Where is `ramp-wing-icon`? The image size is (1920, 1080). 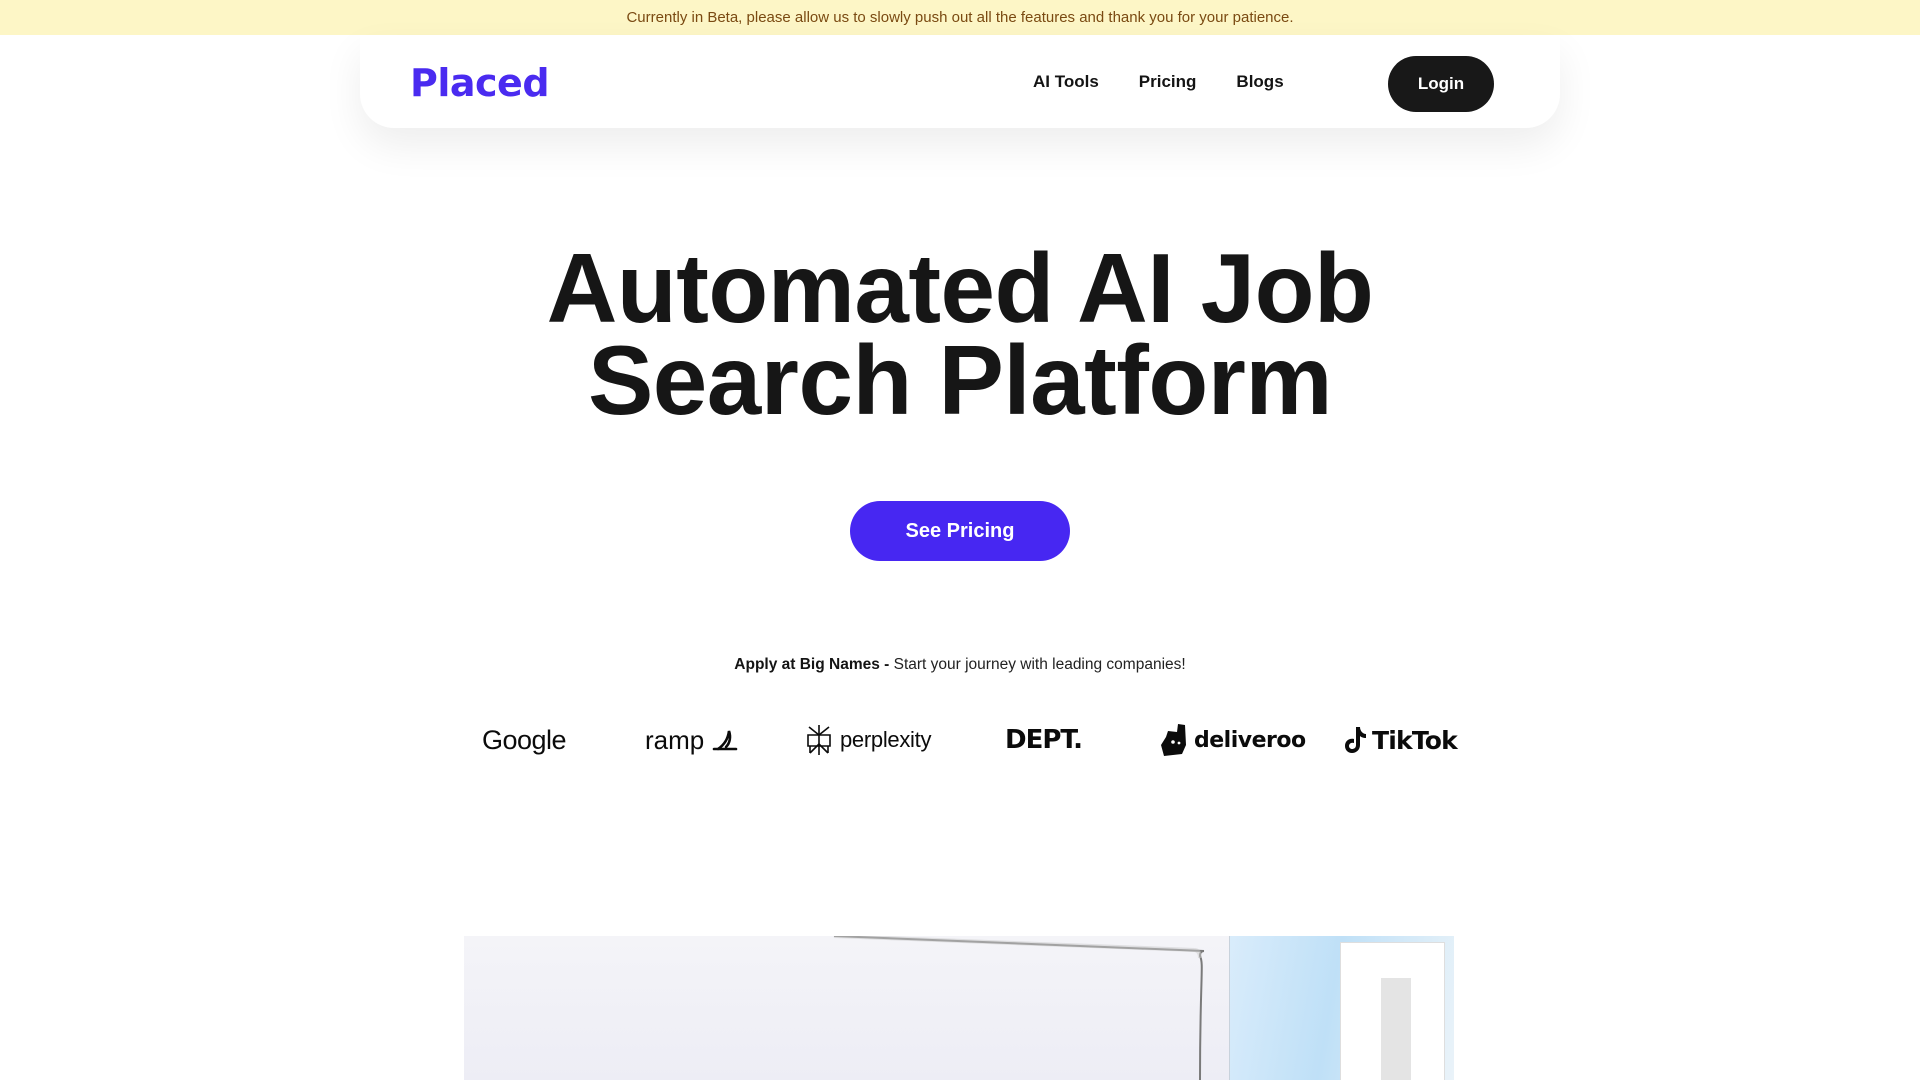
ramp-wing-icon is located at coordinates (725, 740).